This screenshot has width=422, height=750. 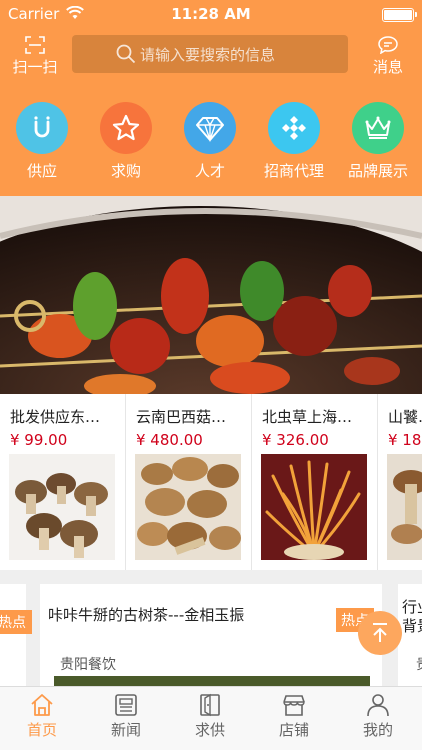 I want to click on news-title: 咔咔牛掰的古树茶---金相玉振, so click(x=146, y=615).